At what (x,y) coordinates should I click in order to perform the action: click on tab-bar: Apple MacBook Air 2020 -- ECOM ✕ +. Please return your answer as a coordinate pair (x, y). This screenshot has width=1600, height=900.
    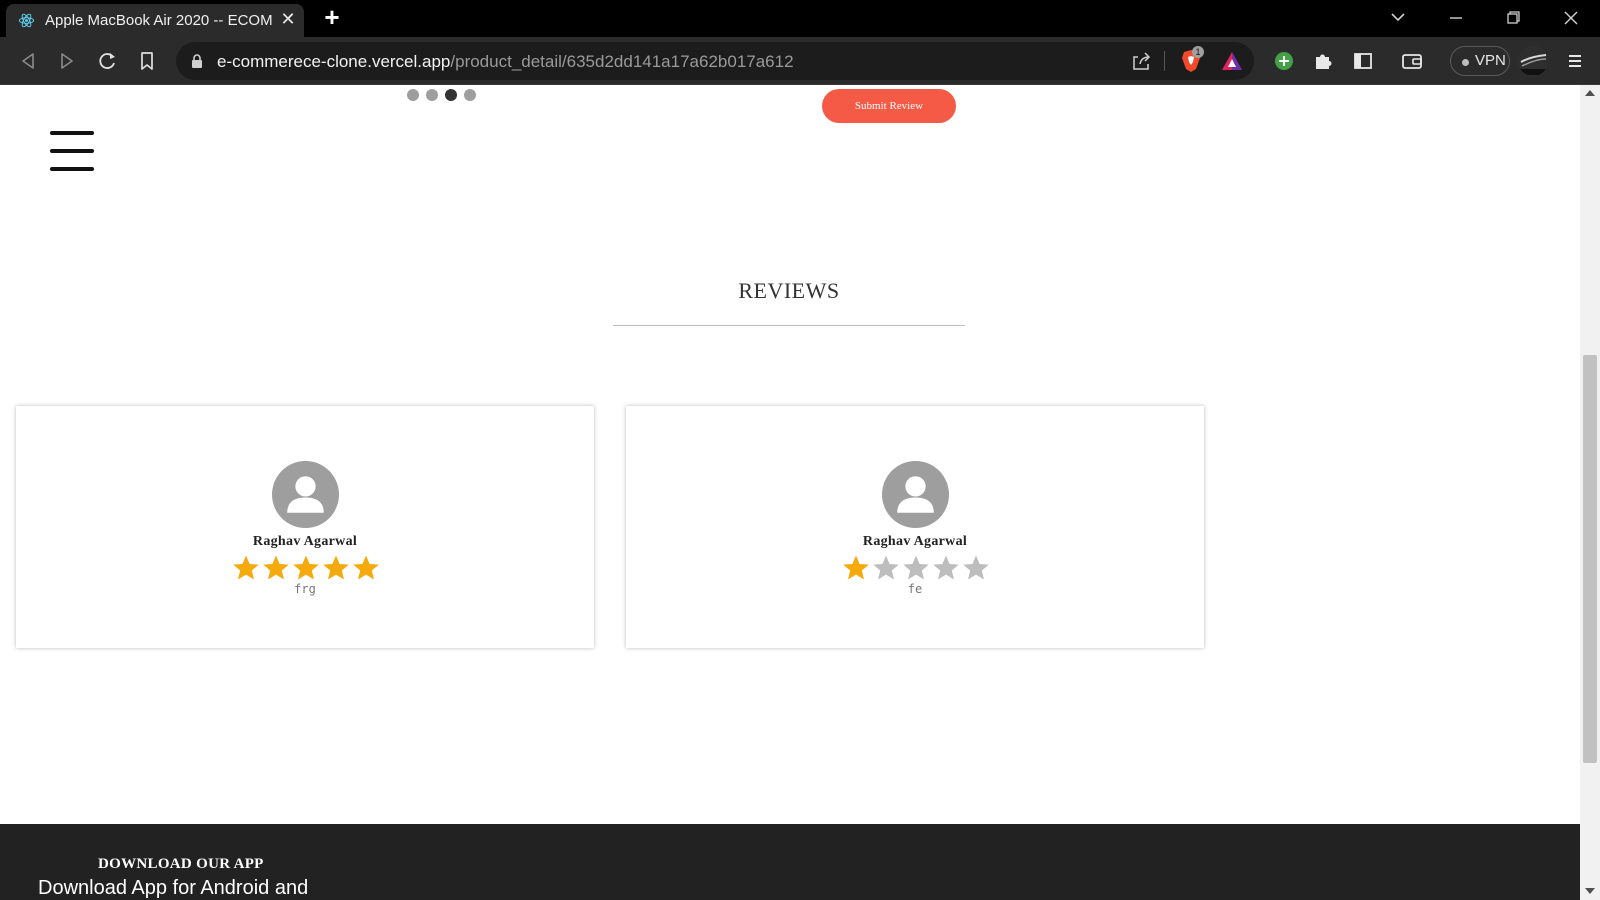
    Looking at the image, I should click on (800, 18).